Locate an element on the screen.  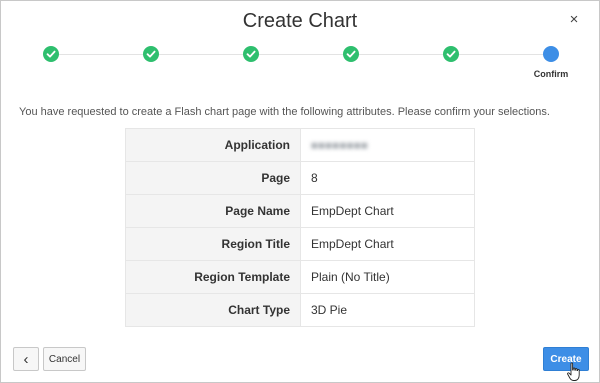
summary-label: Region Title is located at coordinates (213, 244).